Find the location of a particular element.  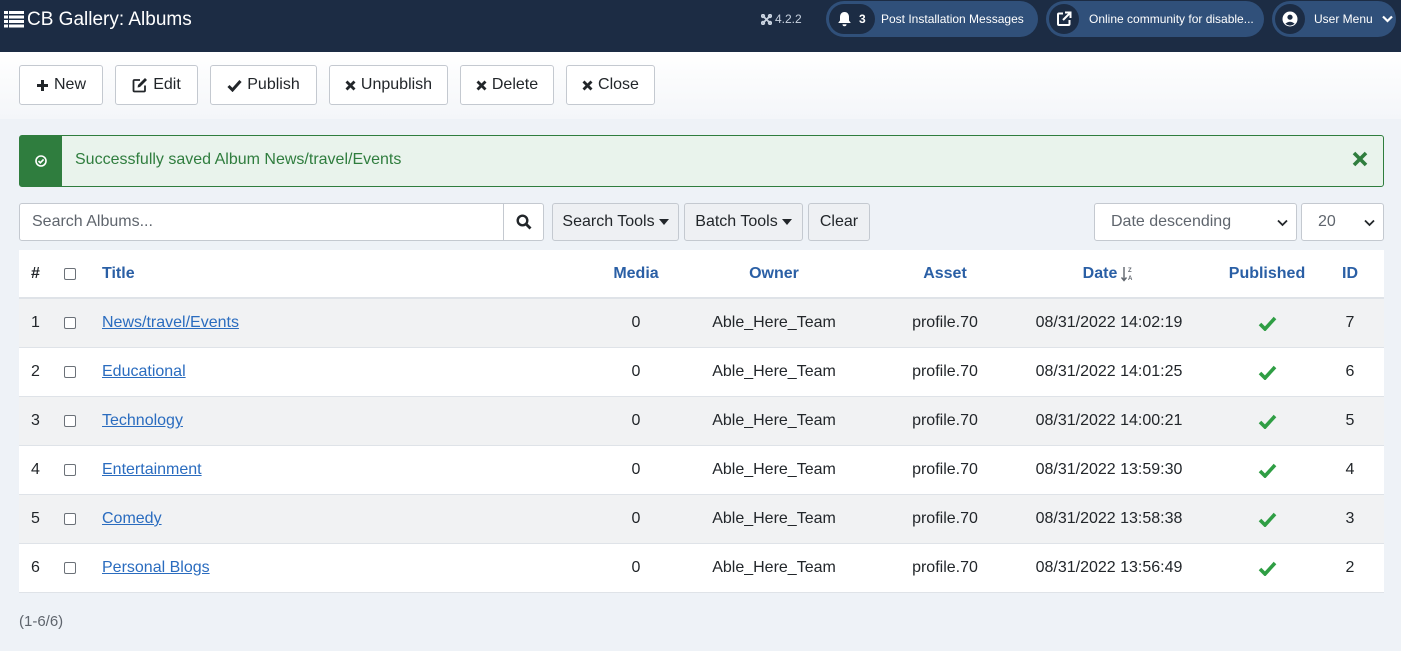

header-date: Date Z A is located at coordinates (1109, 273).